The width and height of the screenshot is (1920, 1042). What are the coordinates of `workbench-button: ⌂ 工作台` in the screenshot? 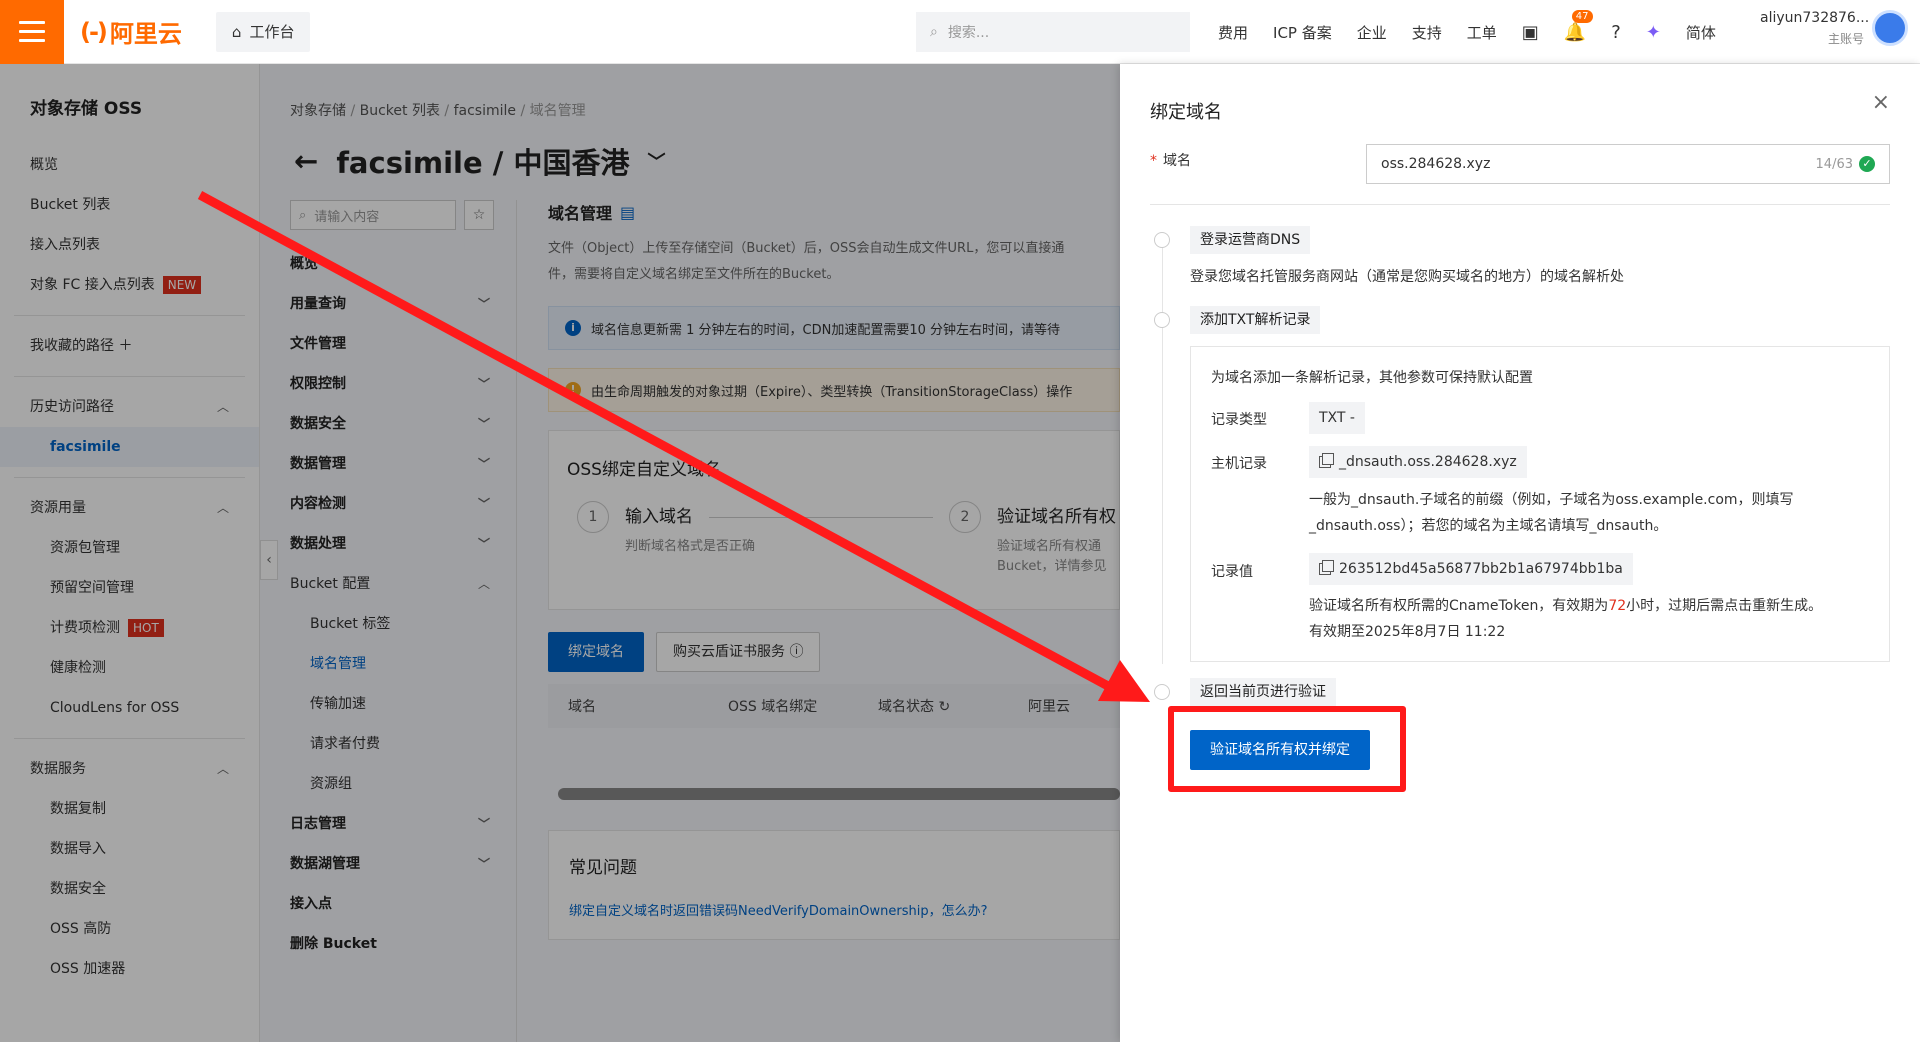 It's located at (263, 31).